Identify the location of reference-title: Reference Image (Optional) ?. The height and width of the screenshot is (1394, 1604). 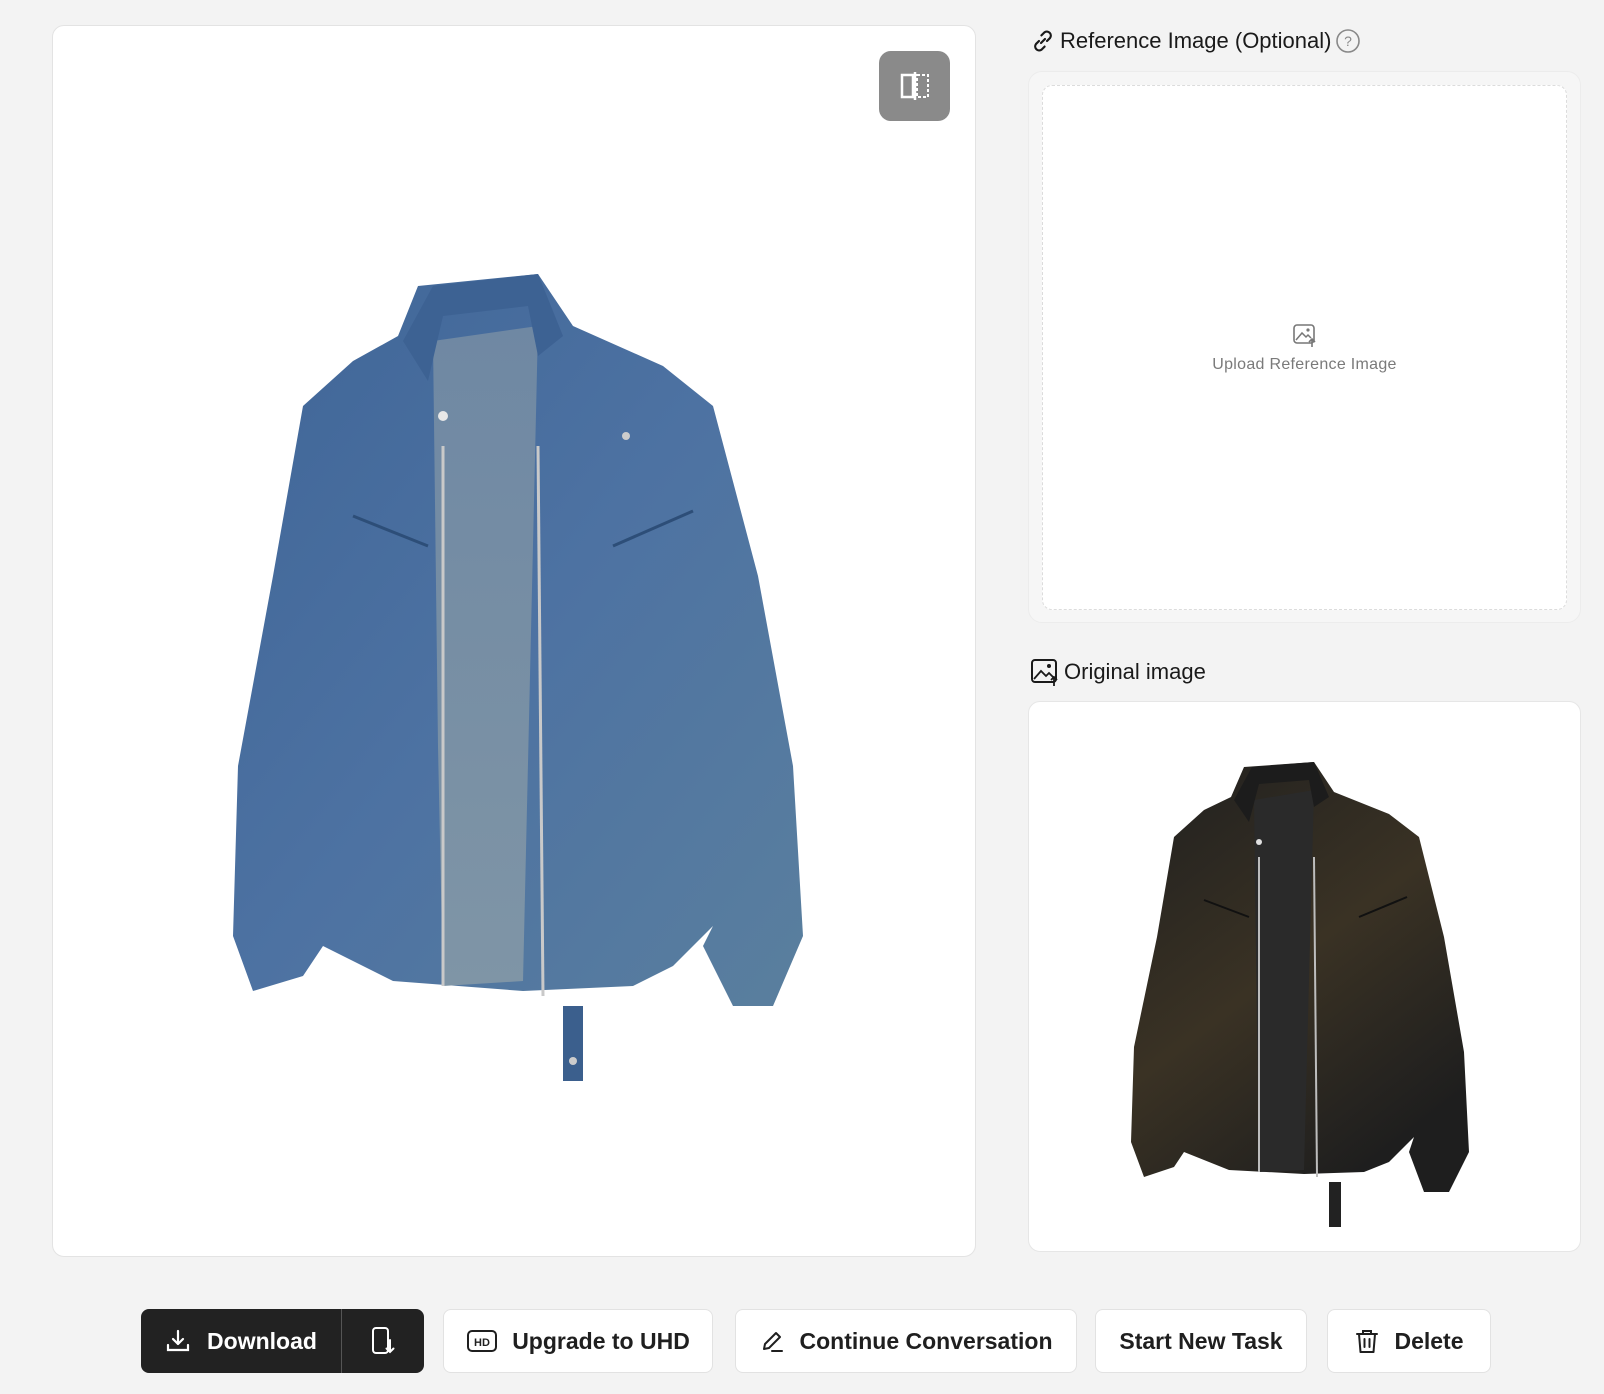
(1195, 41).